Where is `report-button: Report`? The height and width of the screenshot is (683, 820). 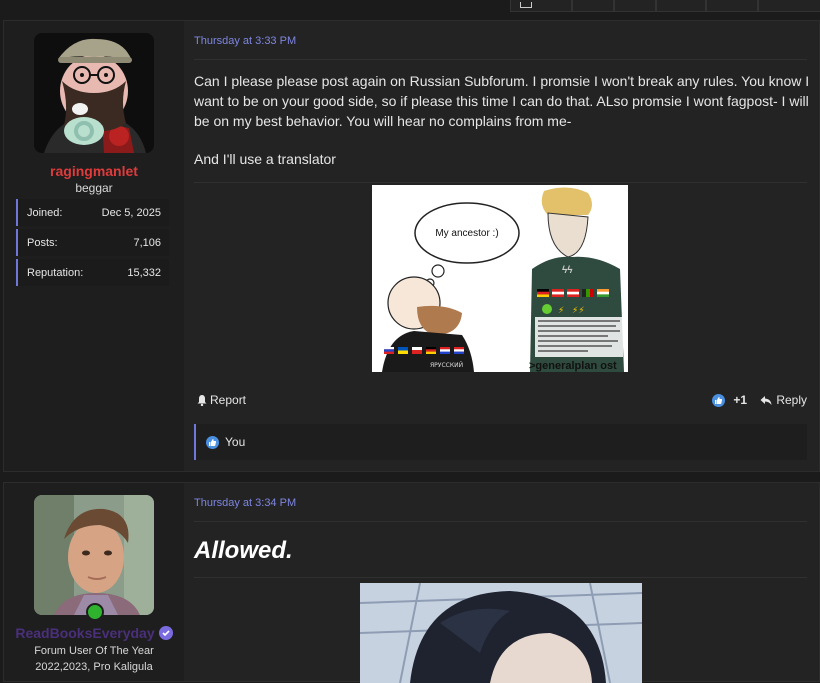 report-button: Report is located at coordinates (221, 400).